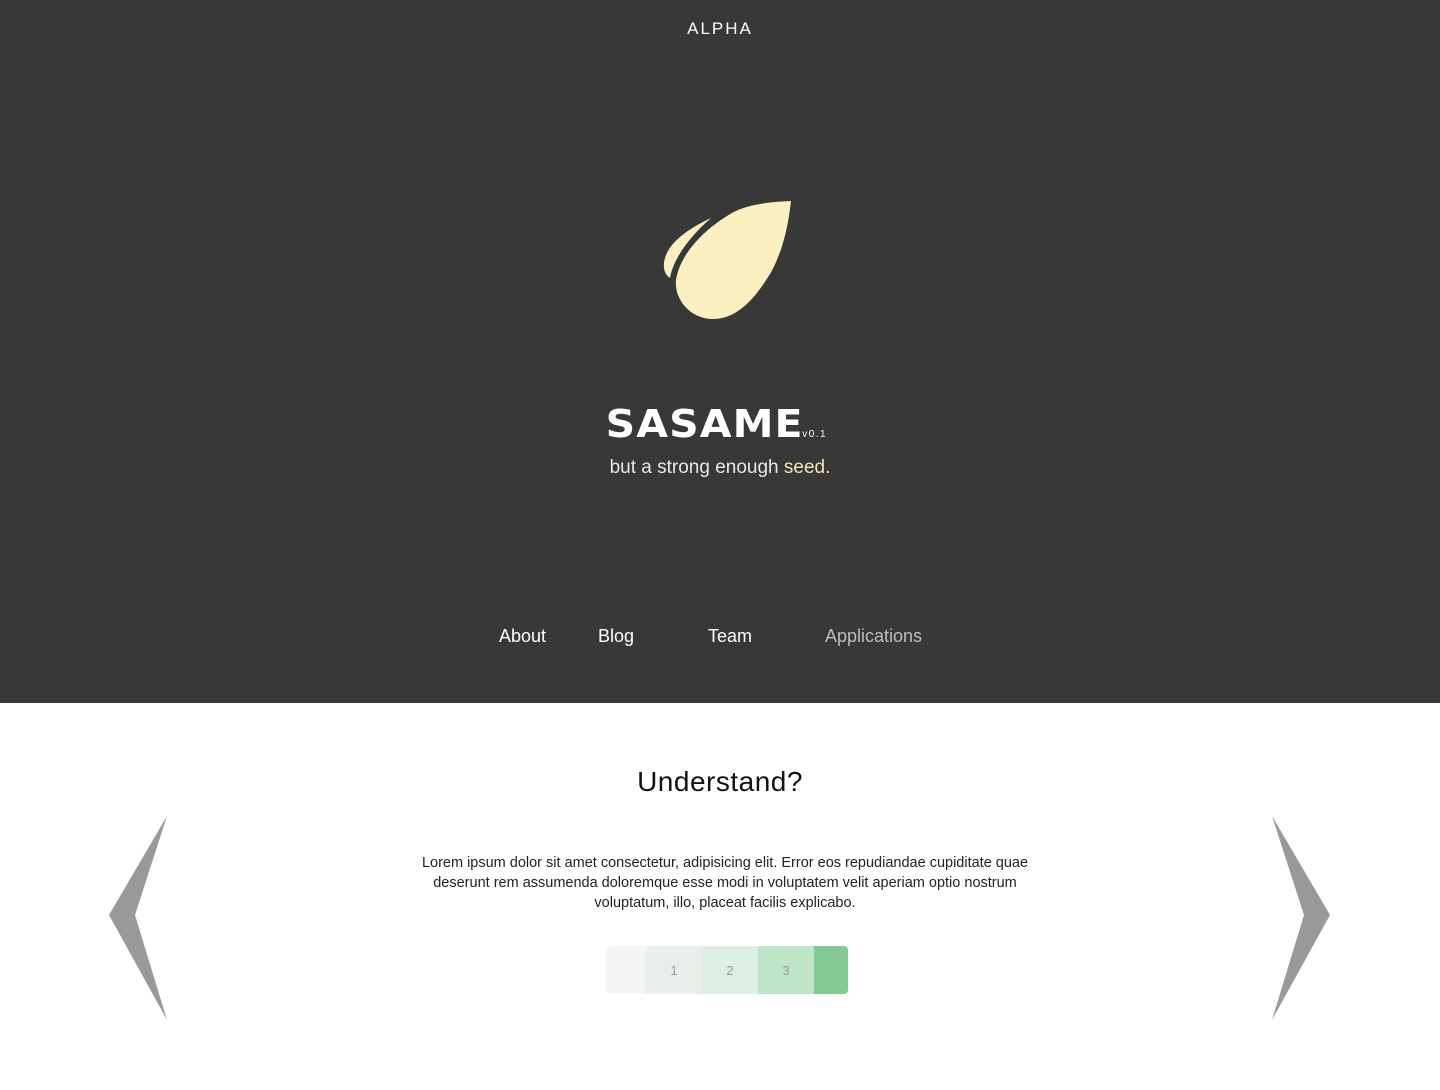 The height and width of the screenshot is (1090, 1440). I want to click on tagline-prefix: but a strong enough, so click(696, 467).